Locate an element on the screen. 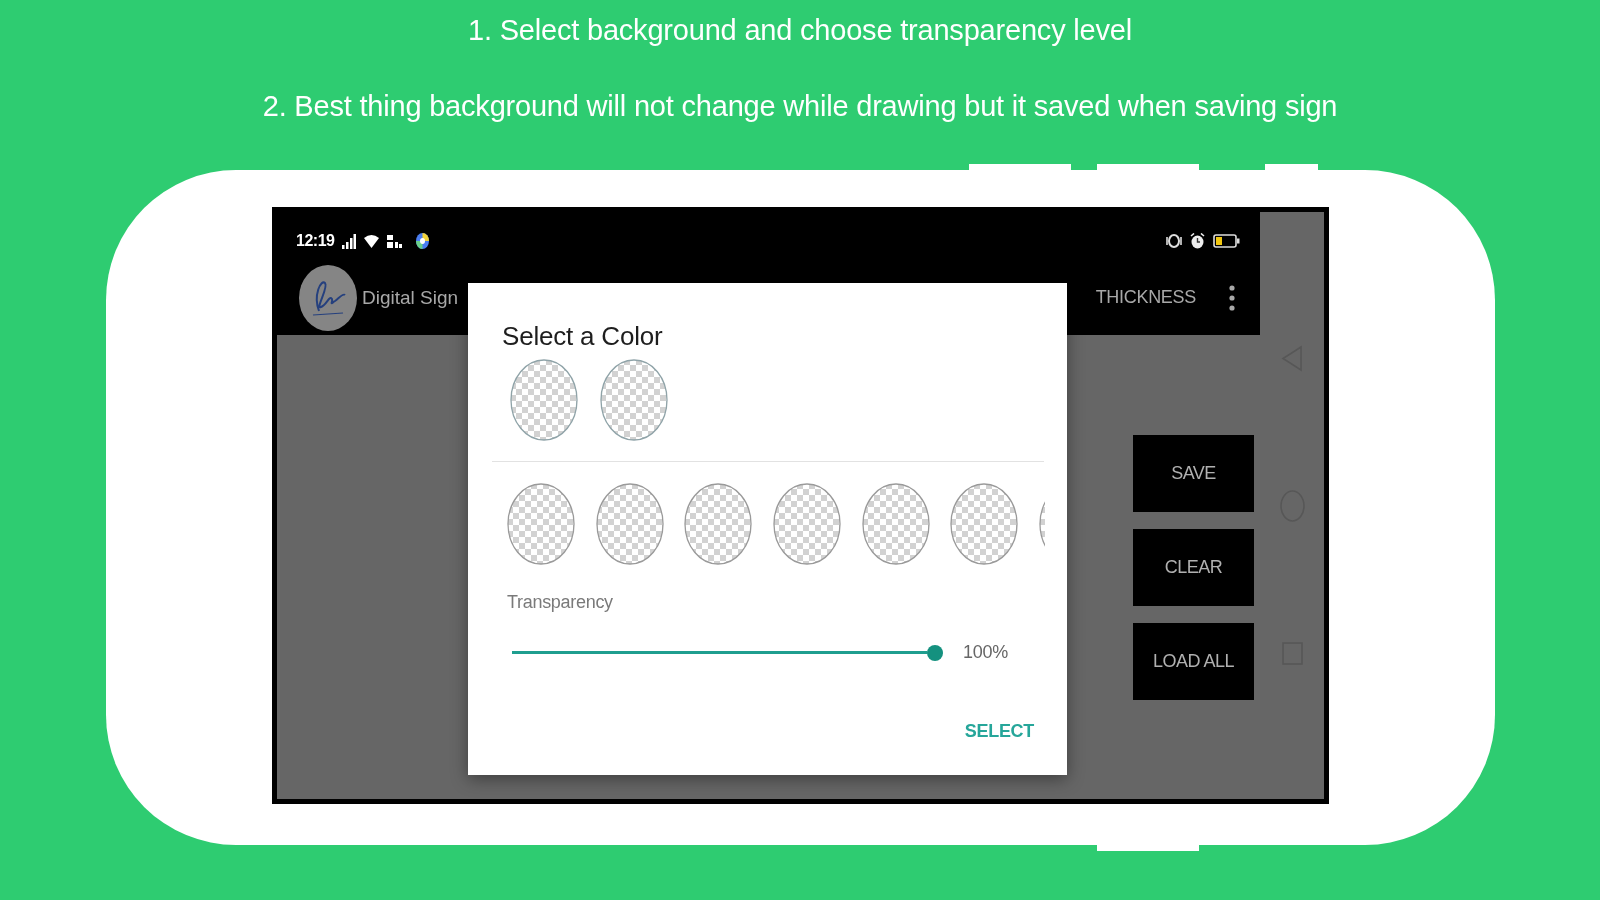  action-button: CLEAR is located at coordinates (1193, 567).